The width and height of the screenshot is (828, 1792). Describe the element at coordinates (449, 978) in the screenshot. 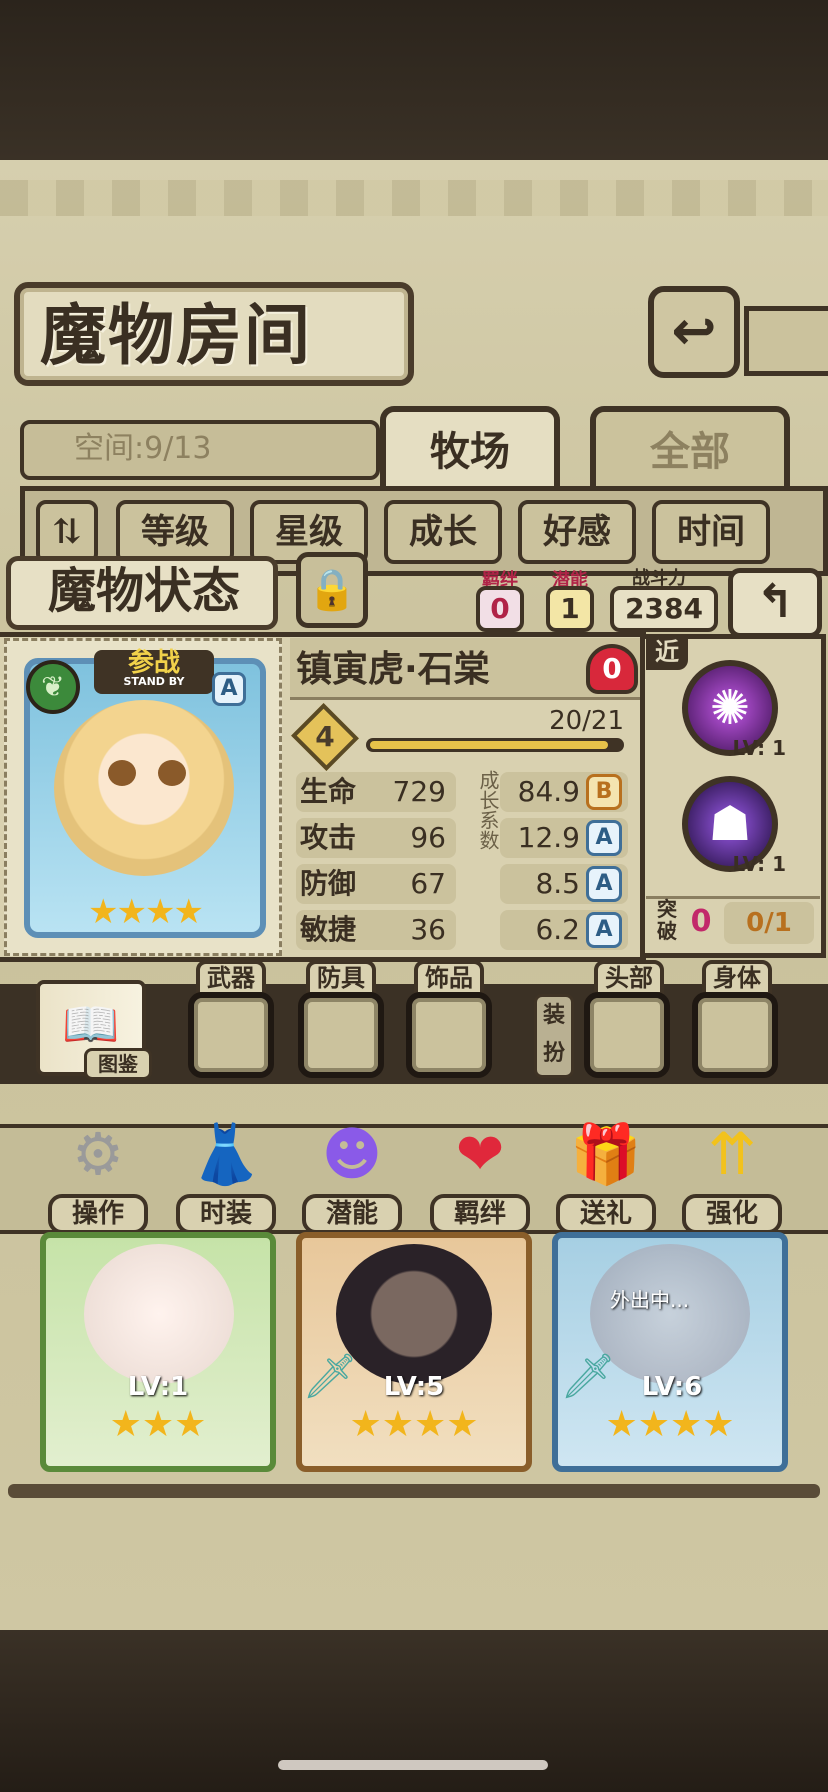

I see `accessory-label: 饰品` at that location.